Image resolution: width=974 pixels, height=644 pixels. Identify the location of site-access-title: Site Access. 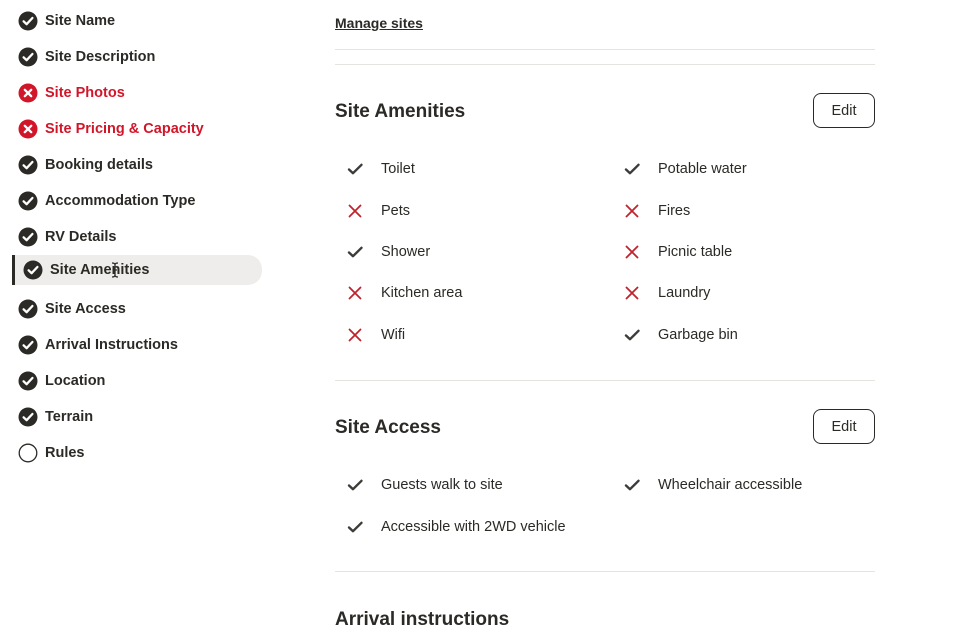
(388, 427).